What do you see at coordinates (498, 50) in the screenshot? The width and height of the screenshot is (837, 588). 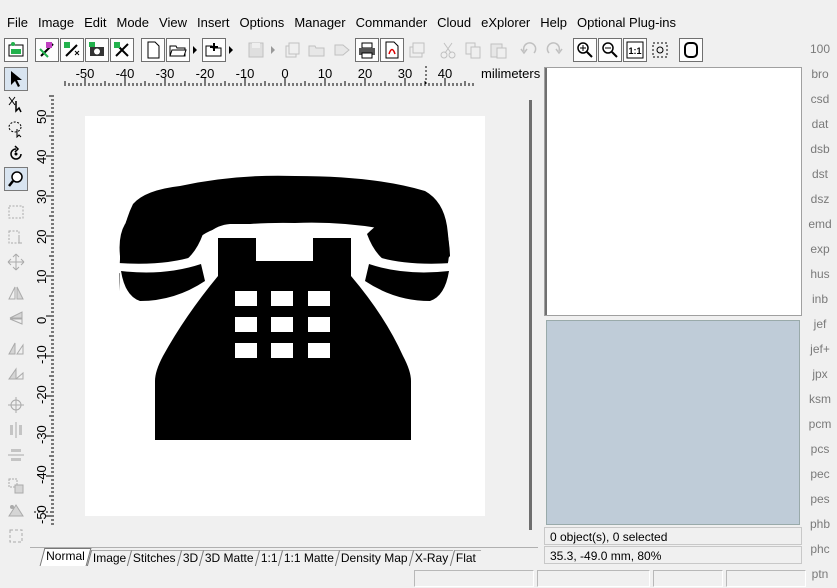 I see `paste-icon` at bounding box center [498, 50].